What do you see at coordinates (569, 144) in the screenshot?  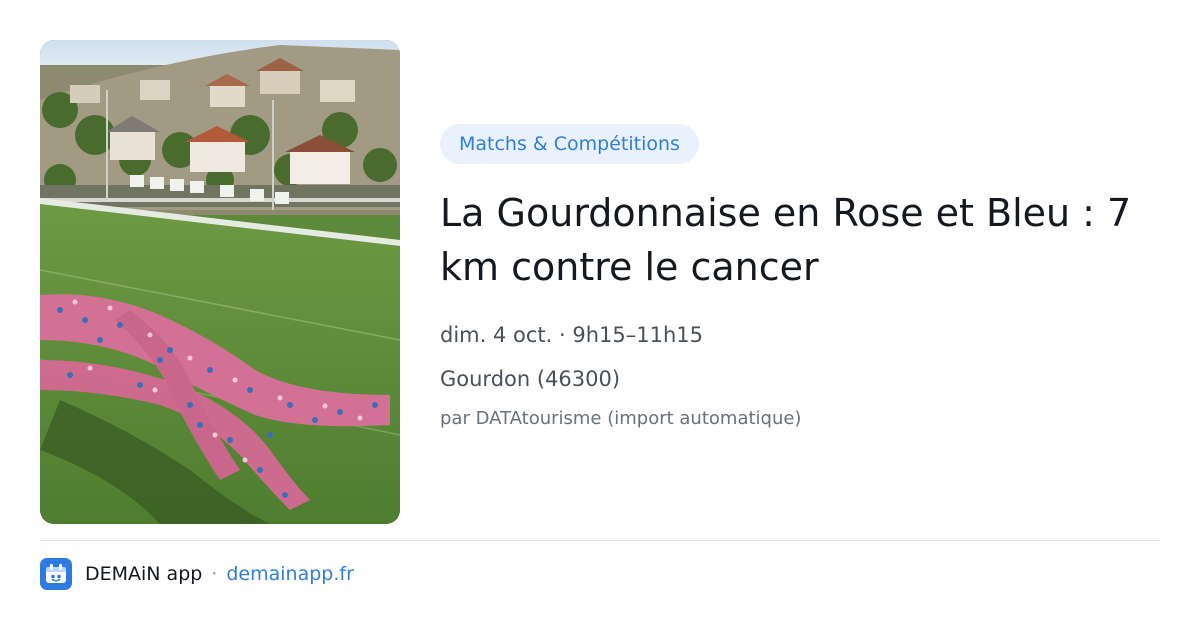 I see `category-badge: Matchs & Compétitions` at bounding box center [569, 144].